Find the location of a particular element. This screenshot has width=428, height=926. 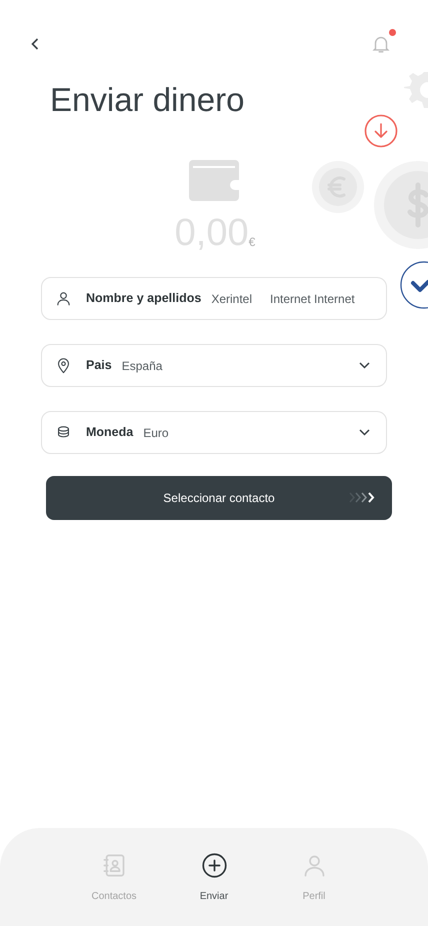

select-contact-button: Seleccionar contacto is located at coordinates (219, 498).